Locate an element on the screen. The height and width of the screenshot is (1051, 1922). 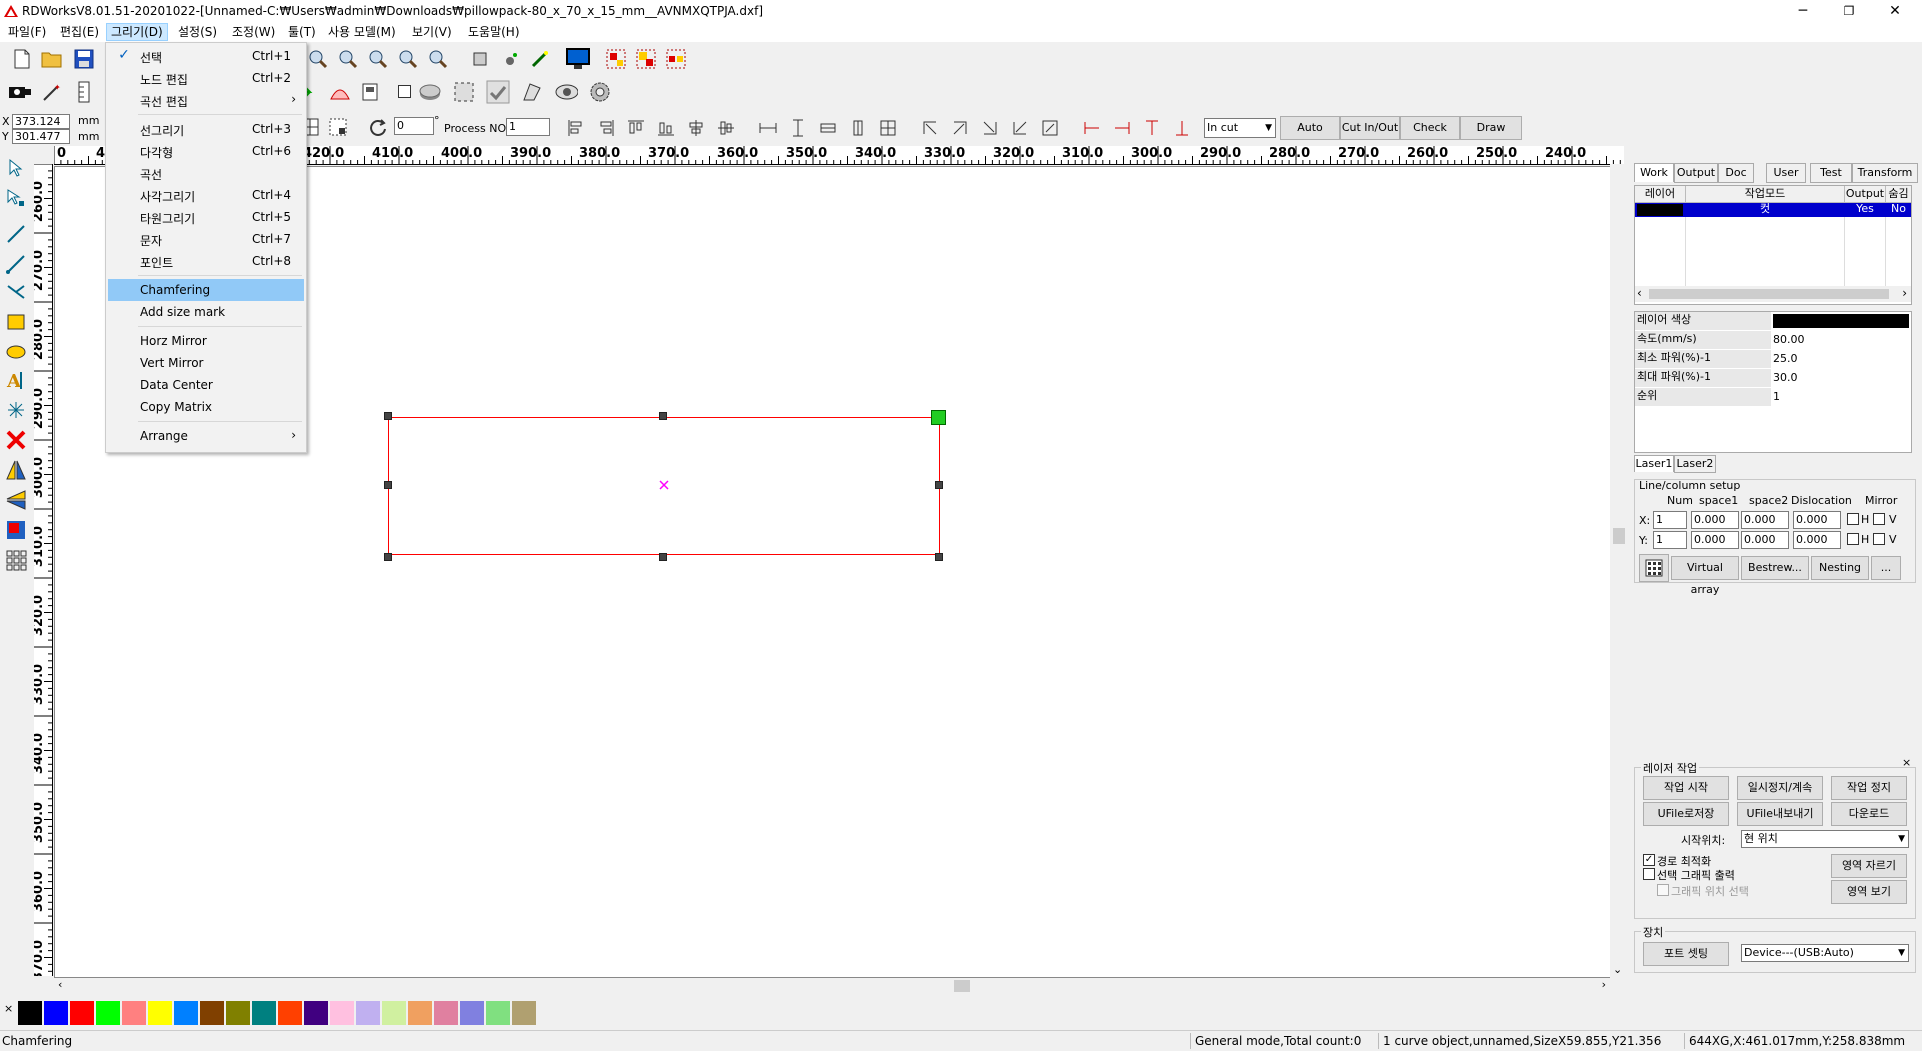
download-button: 다운로드 is located at coordinates (1869, 814).